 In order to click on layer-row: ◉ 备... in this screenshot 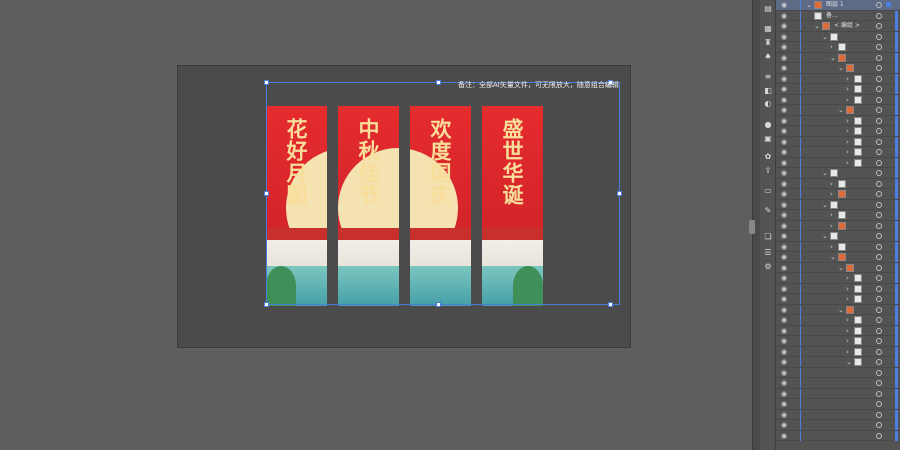, I will do `click(838, 15)`.